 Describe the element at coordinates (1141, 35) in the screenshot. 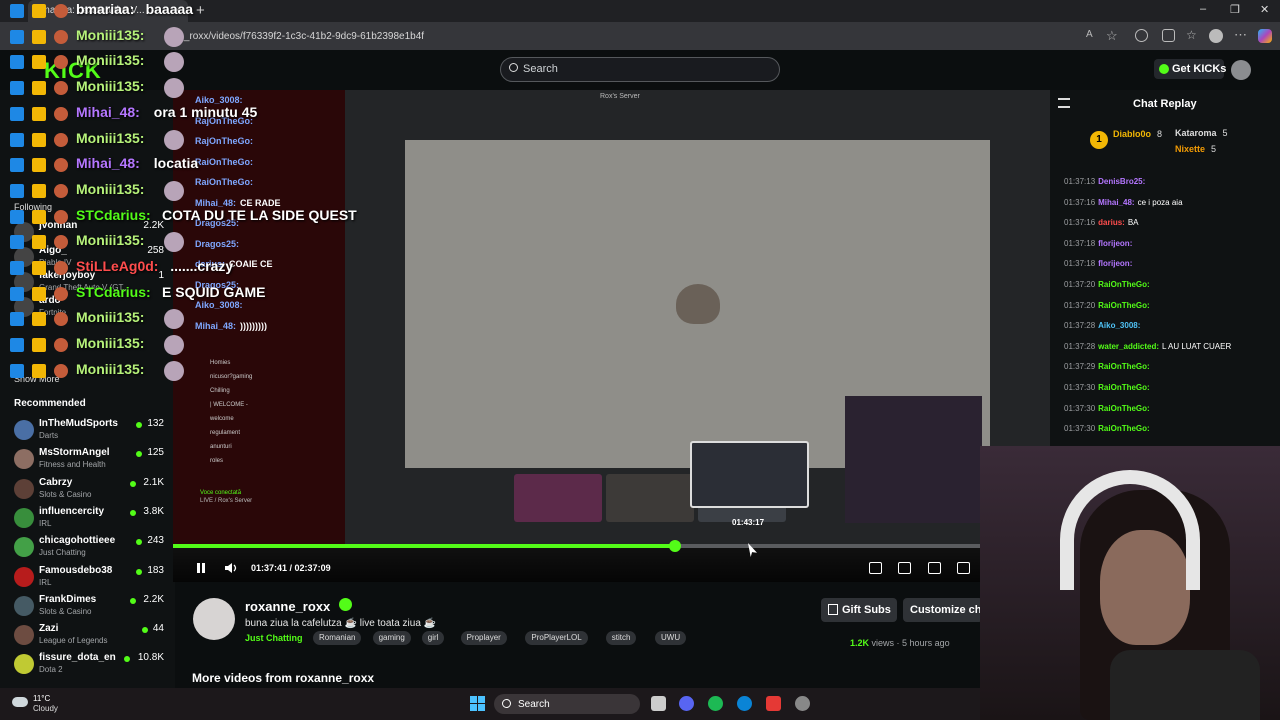

I see `extensions-icon` at that location.